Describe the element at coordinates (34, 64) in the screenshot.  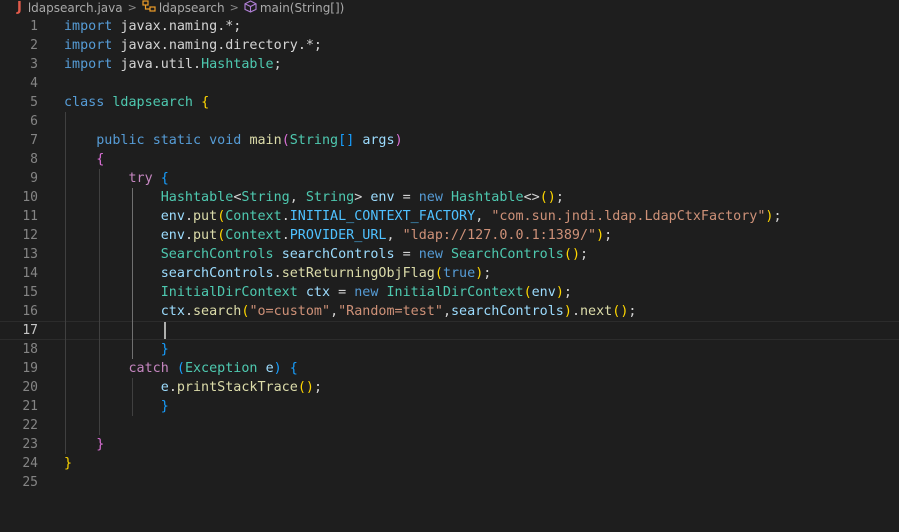
I see `line-number: 3` at that location.